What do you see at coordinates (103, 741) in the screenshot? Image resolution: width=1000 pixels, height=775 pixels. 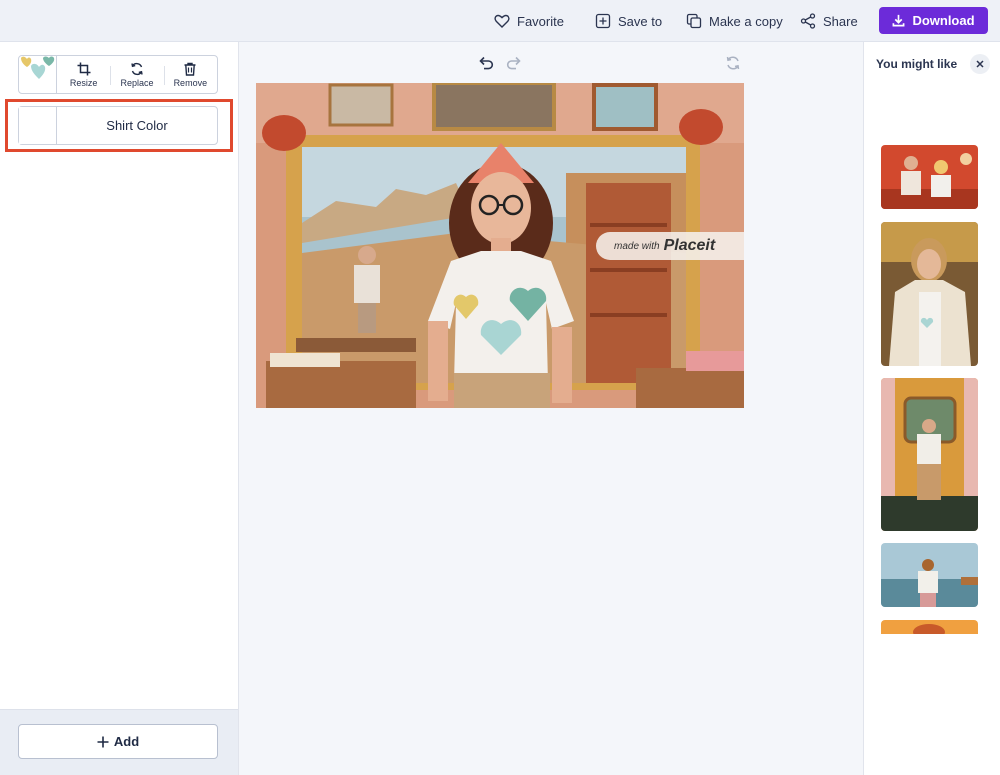 I see `plus-icon` at bounding box center [103, 741].